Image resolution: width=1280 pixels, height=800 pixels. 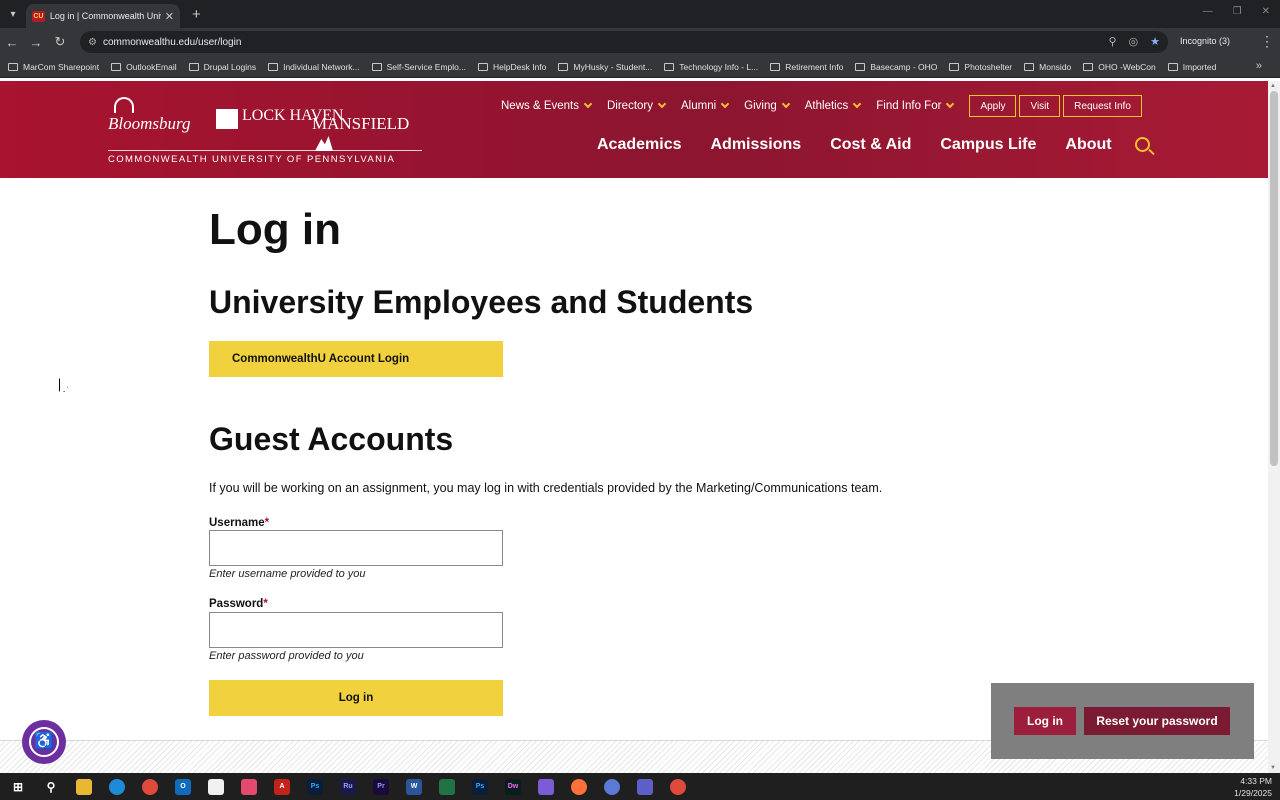 What do you see at coordinates (356, 548) in the screenshot?
I see `username-field` at bounding box center [356, 548].